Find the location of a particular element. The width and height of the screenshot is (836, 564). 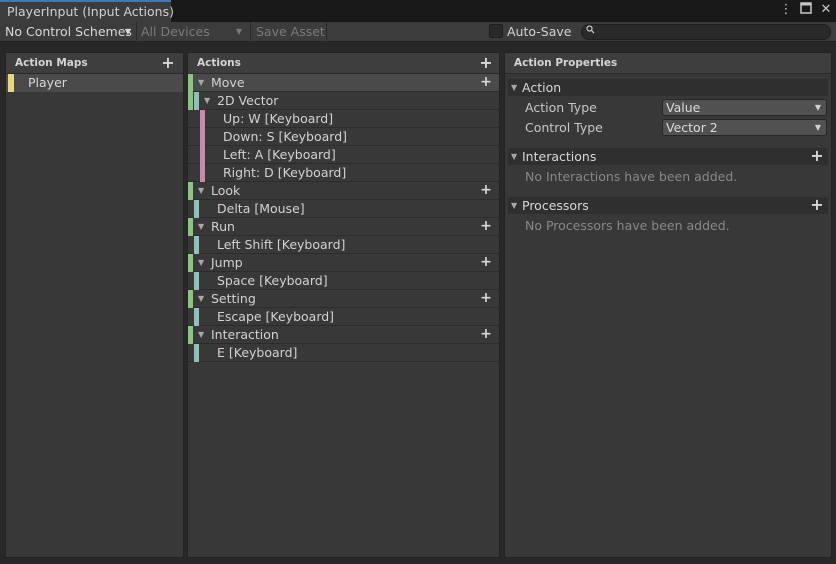

action-type-label: Action Type is located at coordinates (561, 107).